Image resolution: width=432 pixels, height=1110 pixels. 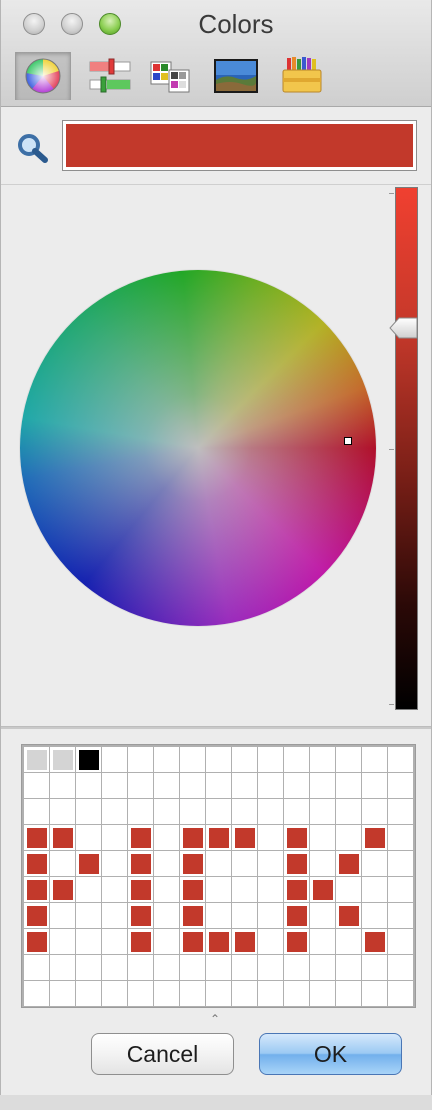 I want to click on swatch-resize-handle: ⌃, so click(x=215, y=1019).